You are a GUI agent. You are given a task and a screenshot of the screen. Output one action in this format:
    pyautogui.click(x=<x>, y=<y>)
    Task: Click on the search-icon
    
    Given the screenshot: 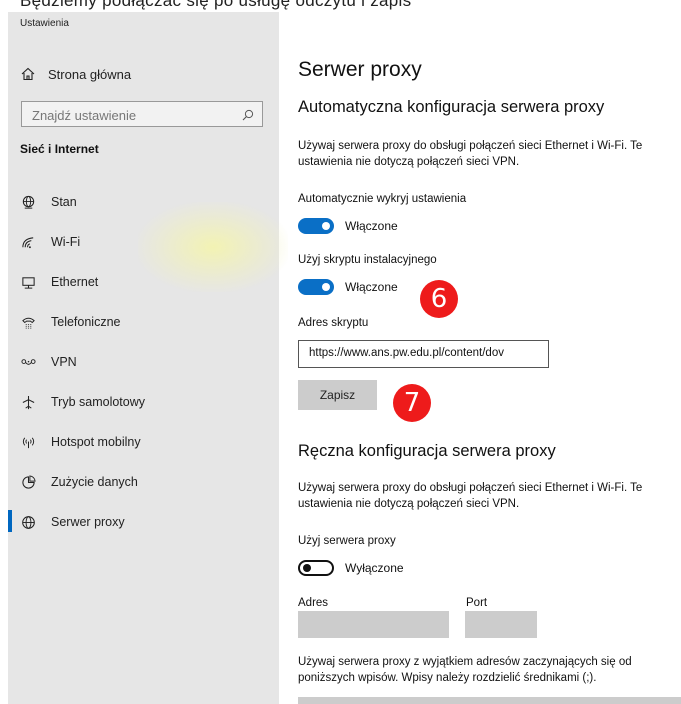 What is the action you would take?
    pyautogui.click(x=248, y=117)
    